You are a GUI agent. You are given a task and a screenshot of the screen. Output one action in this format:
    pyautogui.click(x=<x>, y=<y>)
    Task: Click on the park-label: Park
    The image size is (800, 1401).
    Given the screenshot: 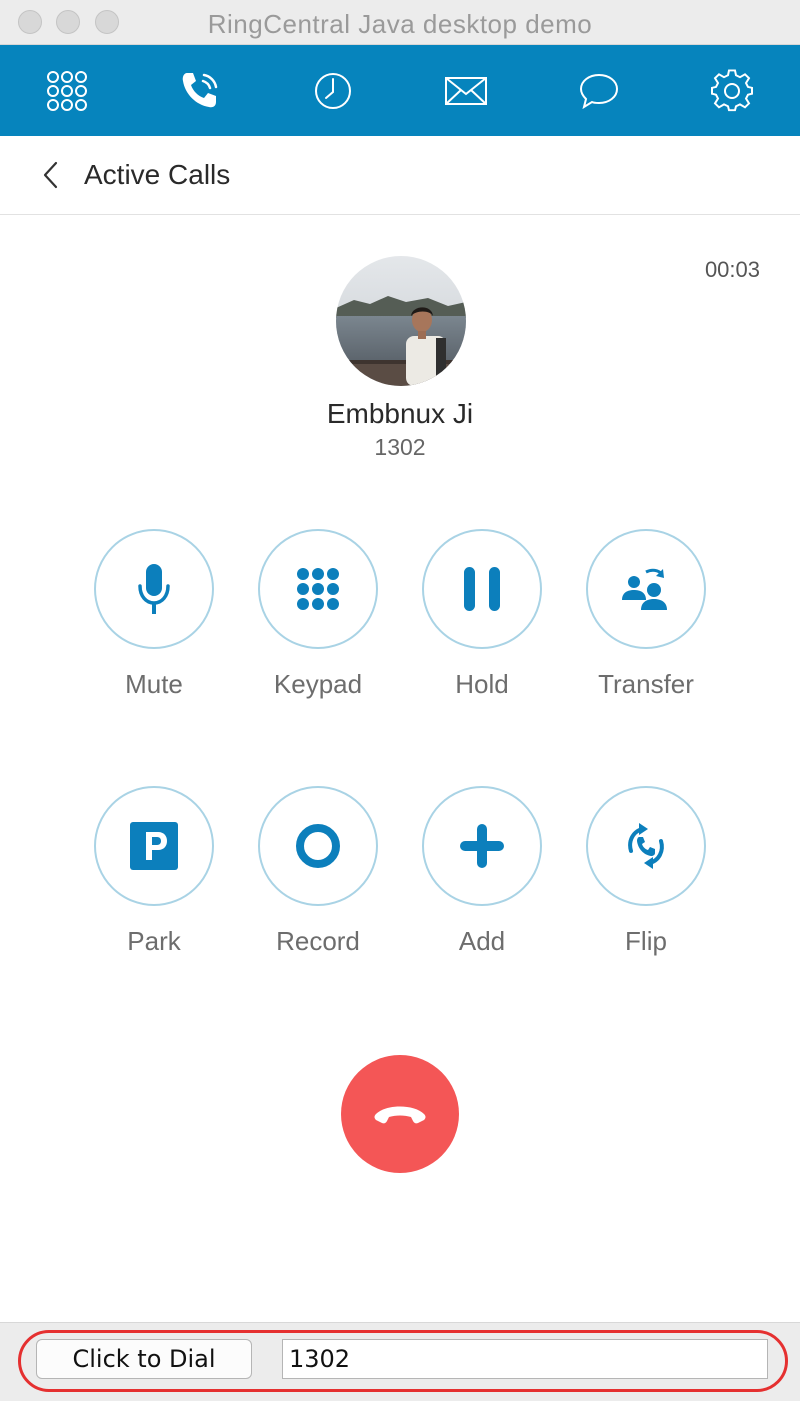 What is the action you would take?
    pyautogui.click(x=154, y=941)
    